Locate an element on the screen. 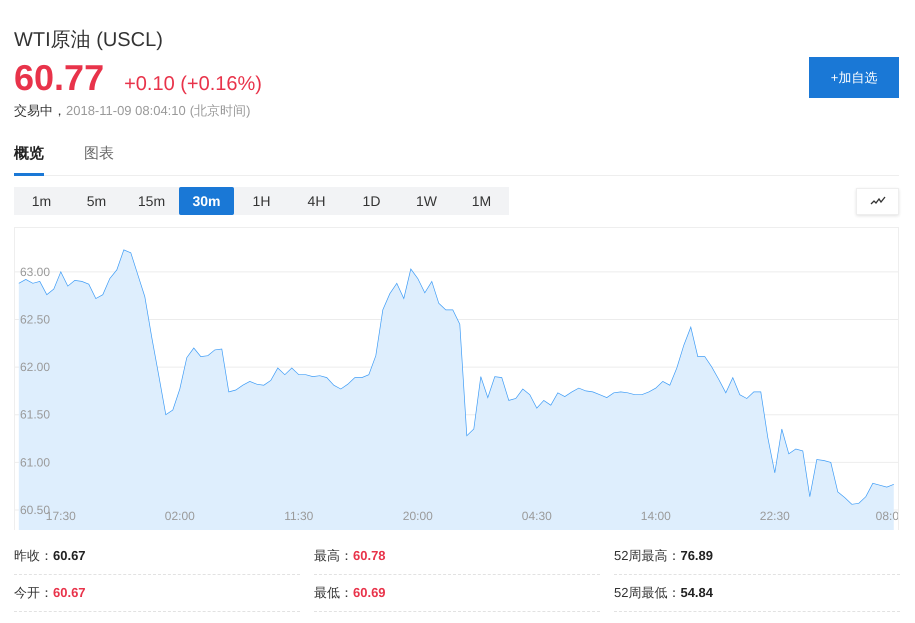  stat-label: 最高： is located at coordinates (333, 555).